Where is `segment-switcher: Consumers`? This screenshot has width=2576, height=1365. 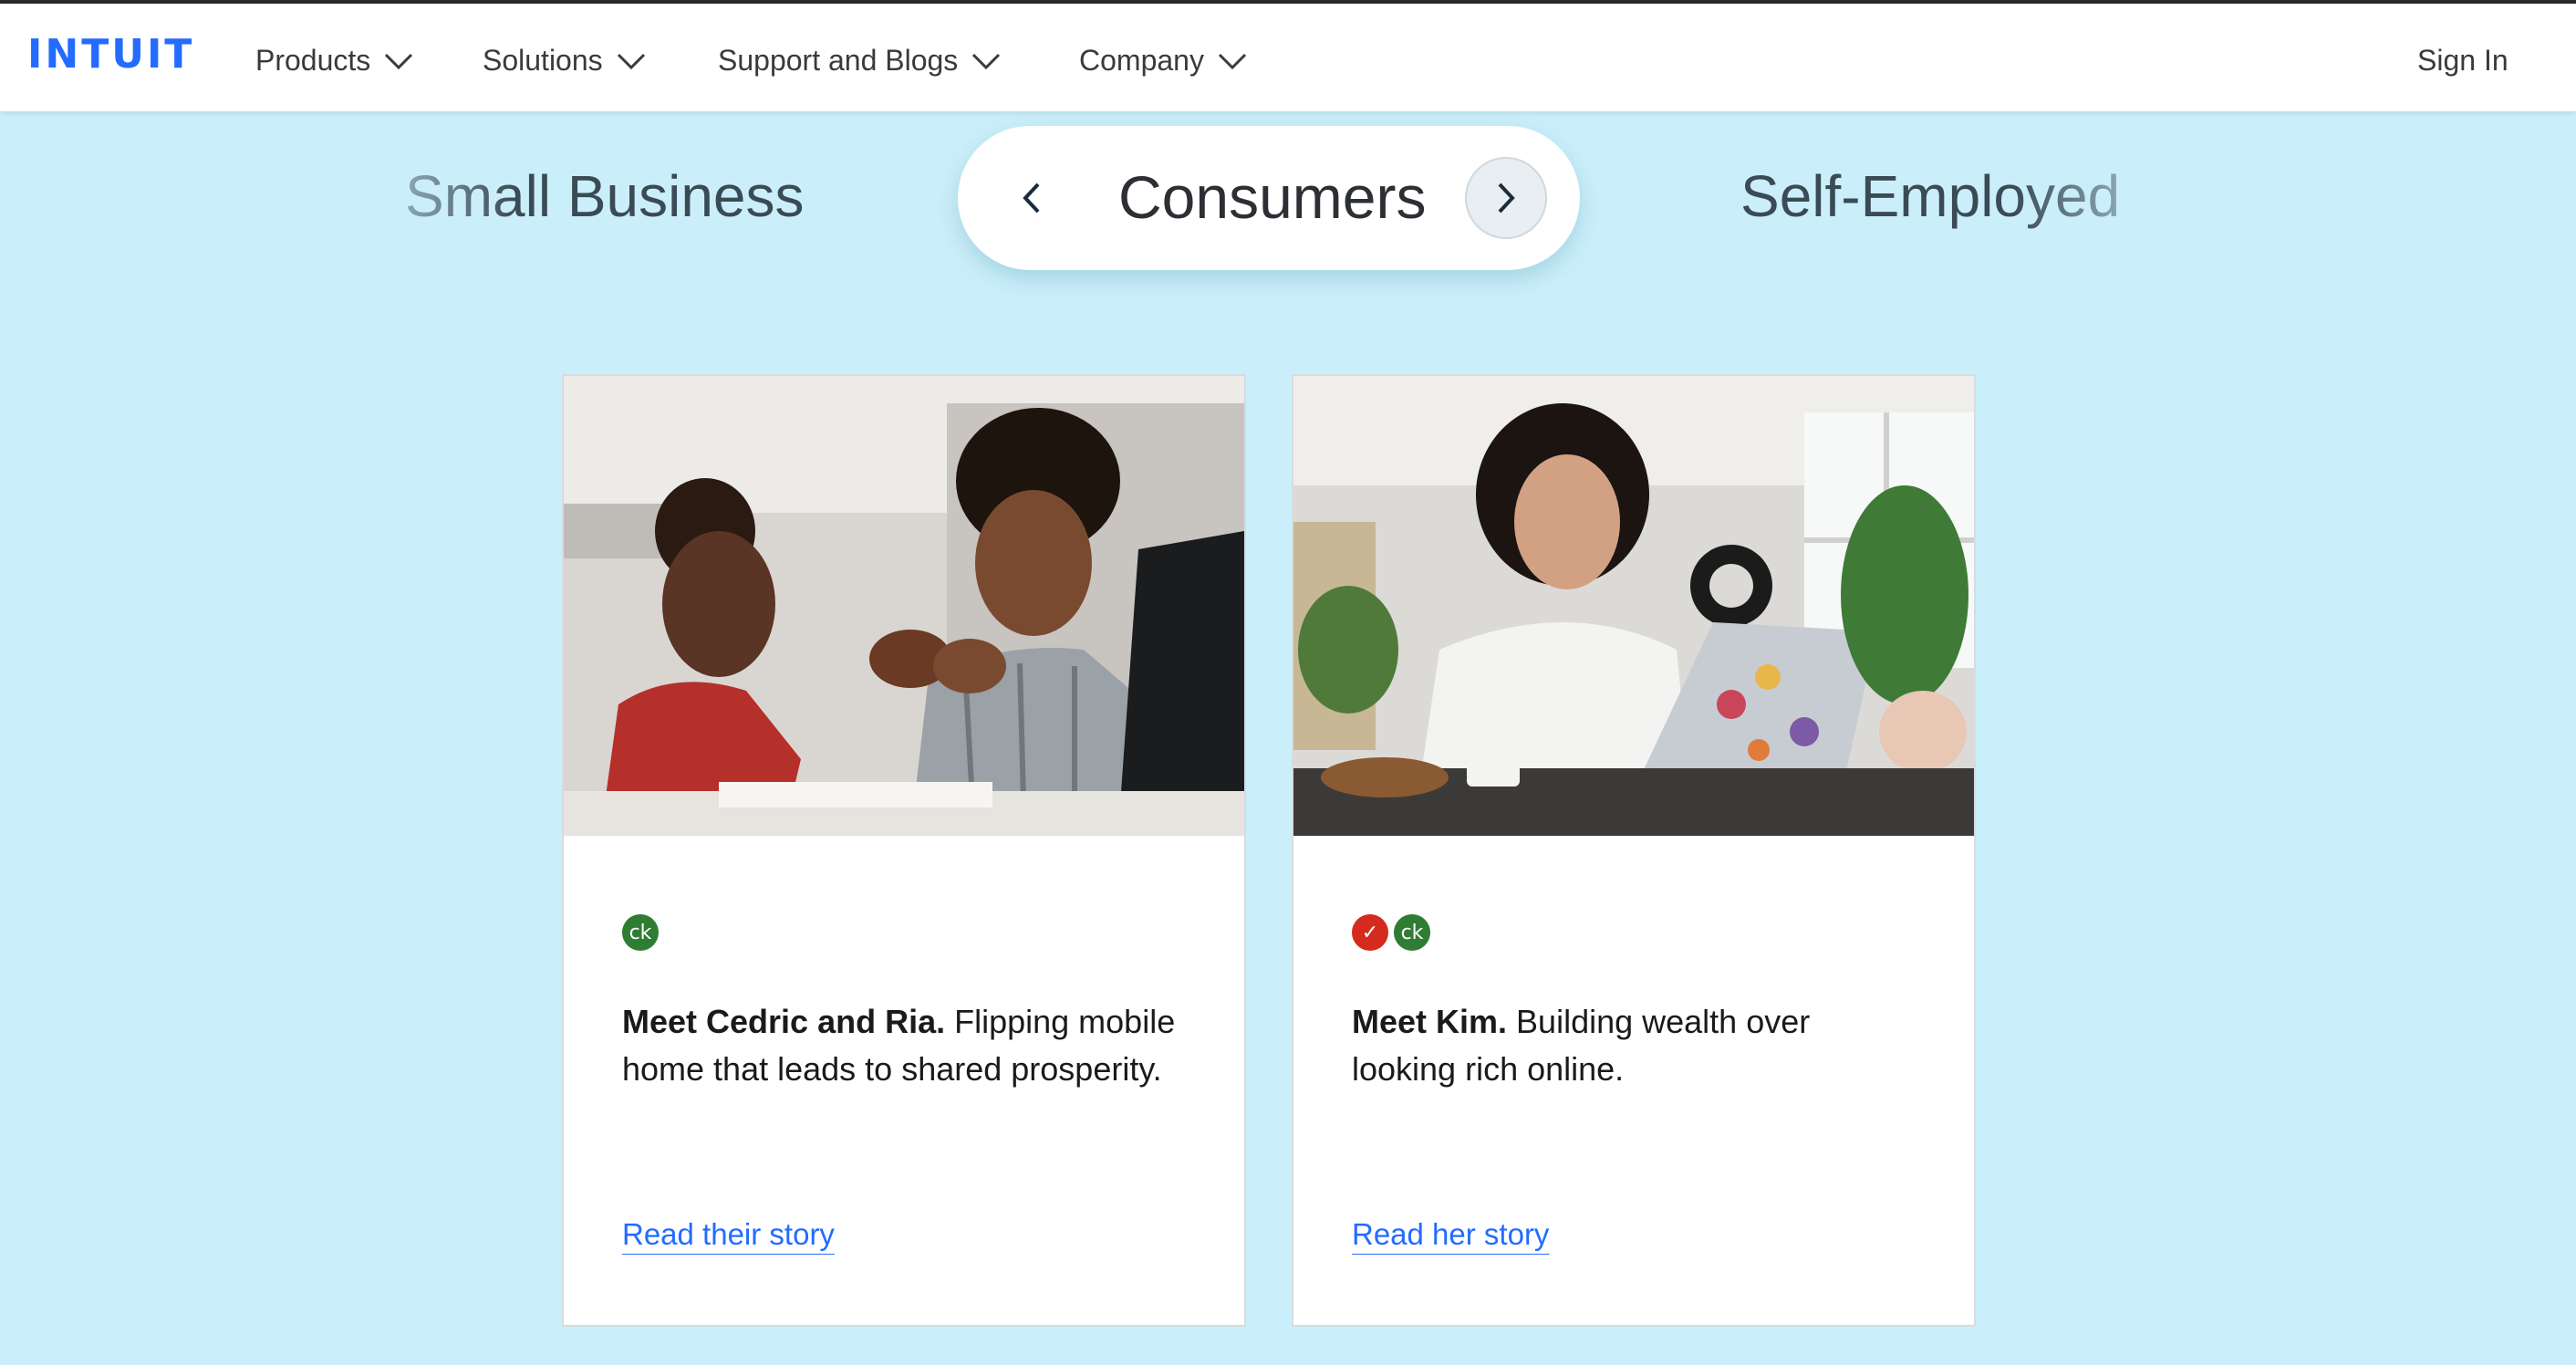
segment-switcher: Consumers is located at coordinates (1269, 198).